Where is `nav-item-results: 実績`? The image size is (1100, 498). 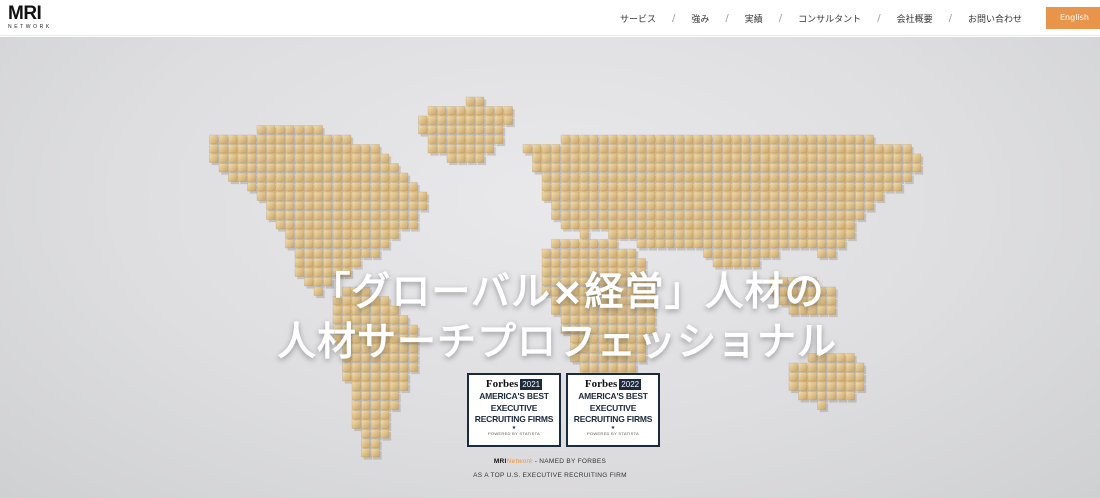 nav-item-results: 実績 is located at coordinates (754, 18).